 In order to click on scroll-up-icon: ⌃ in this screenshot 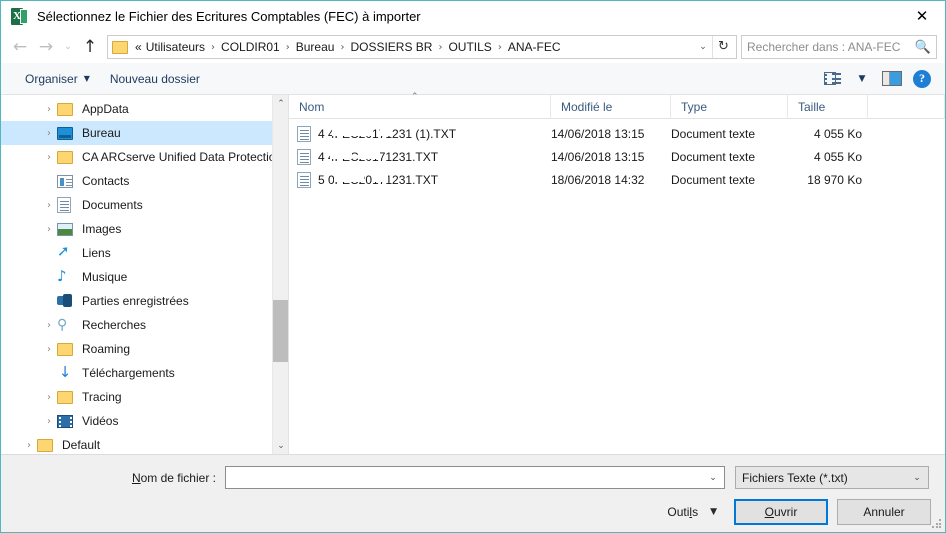, I will do `click(280, 103)`.